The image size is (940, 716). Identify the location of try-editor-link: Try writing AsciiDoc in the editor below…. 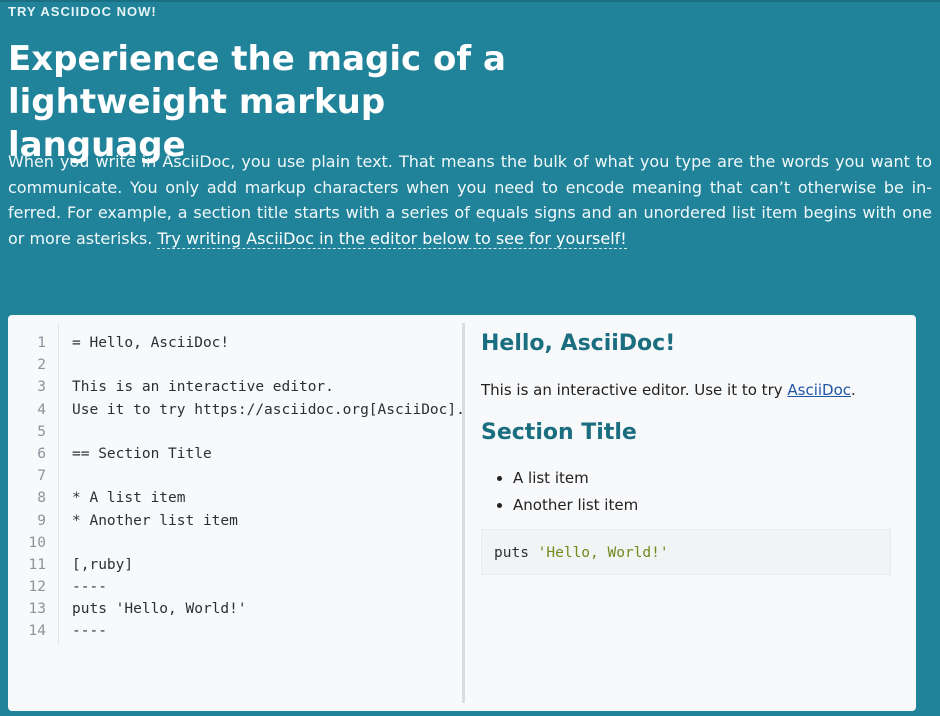
(392, 238).